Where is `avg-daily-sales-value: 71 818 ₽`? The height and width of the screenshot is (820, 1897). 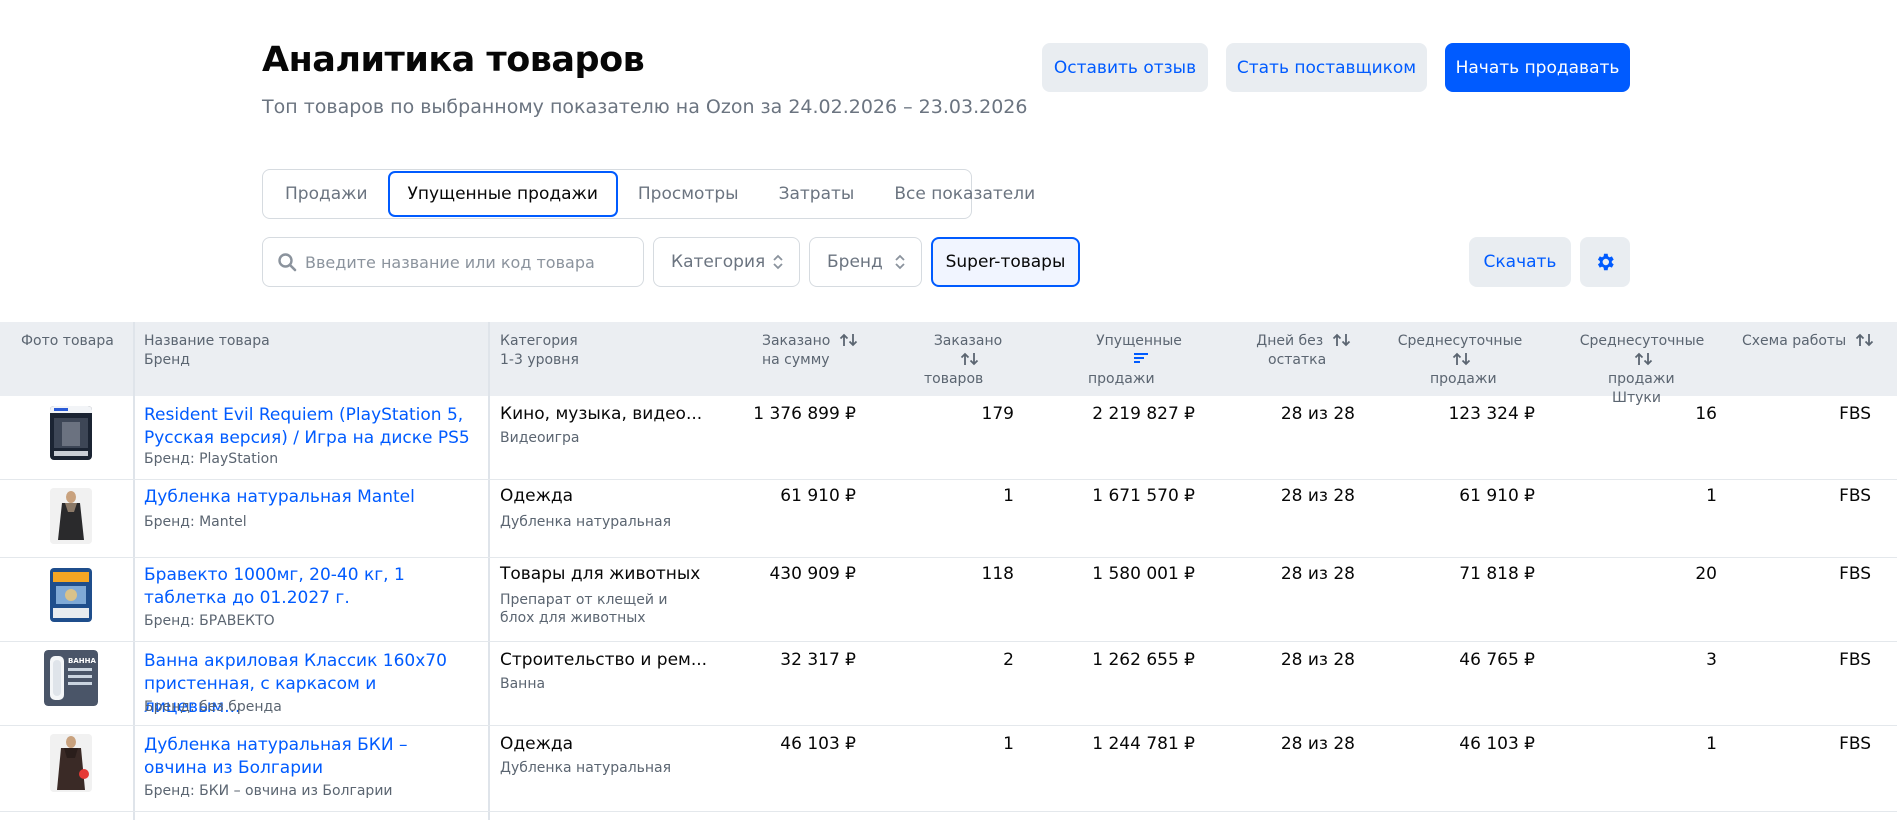 avg-daily-sales-value: 71 818 ₽ is located at coordinates (1497, 574).